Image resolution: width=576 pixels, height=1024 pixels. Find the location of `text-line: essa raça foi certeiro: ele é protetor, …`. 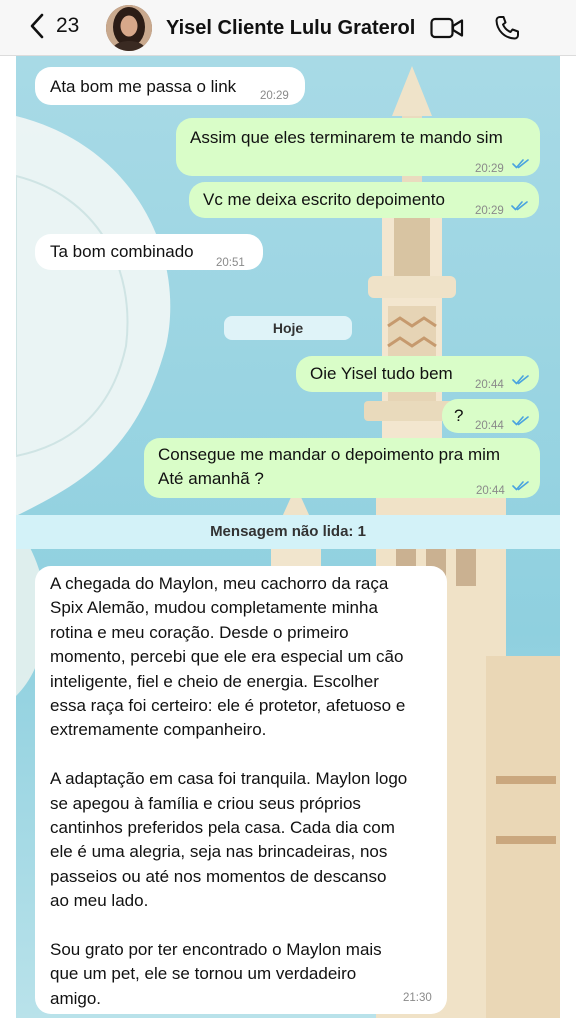

text-line: essa raça foi certeiro: ele é protetor, … is located at coordinates (228, 706).